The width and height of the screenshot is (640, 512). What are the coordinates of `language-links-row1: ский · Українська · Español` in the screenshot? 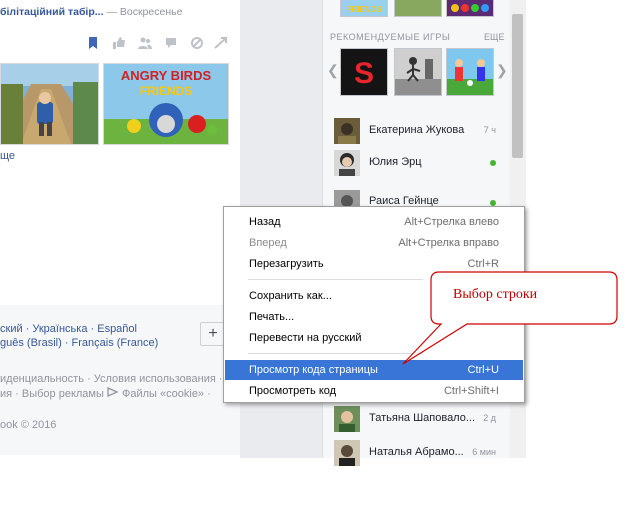 It's located at (68, 329).